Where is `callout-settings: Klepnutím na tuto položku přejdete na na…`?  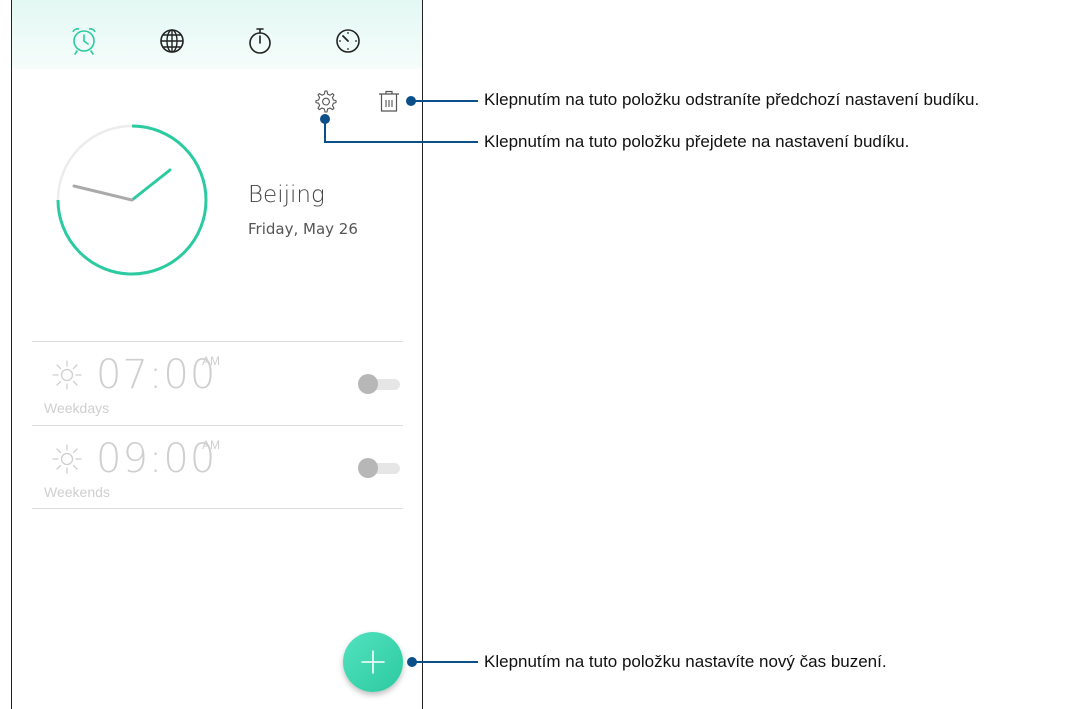 callout-settings: Klepnutím na tuto položku přejdete na na… is located at coordinates (697, 141).